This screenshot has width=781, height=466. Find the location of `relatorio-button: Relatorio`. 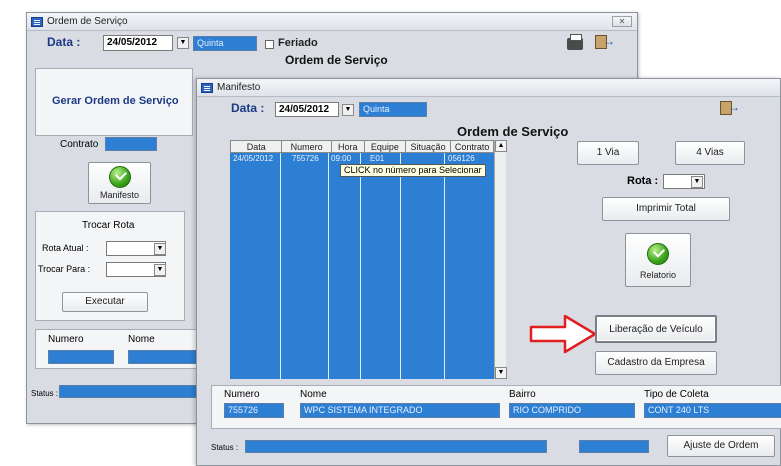

relatorio-button: Relatorio is located at coordinates (658, 260).